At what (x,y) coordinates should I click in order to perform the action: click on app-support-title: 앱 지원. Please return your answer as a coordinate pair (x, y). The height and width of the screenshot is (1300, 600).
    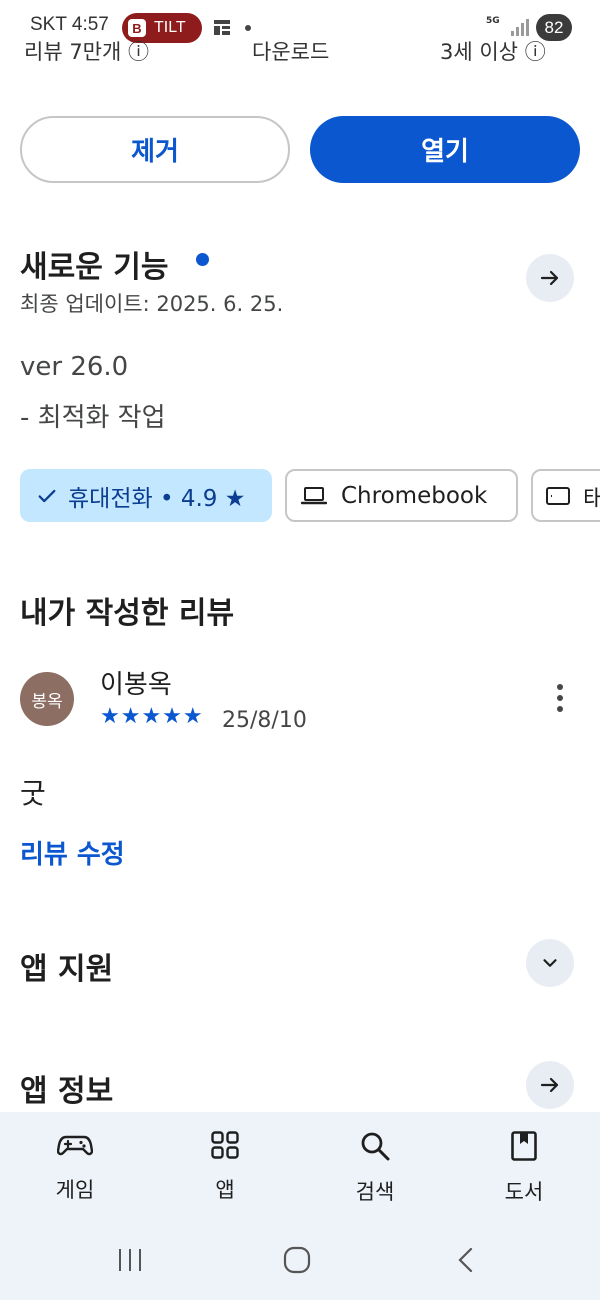
    Looking at the image, I should click on (66, 966).